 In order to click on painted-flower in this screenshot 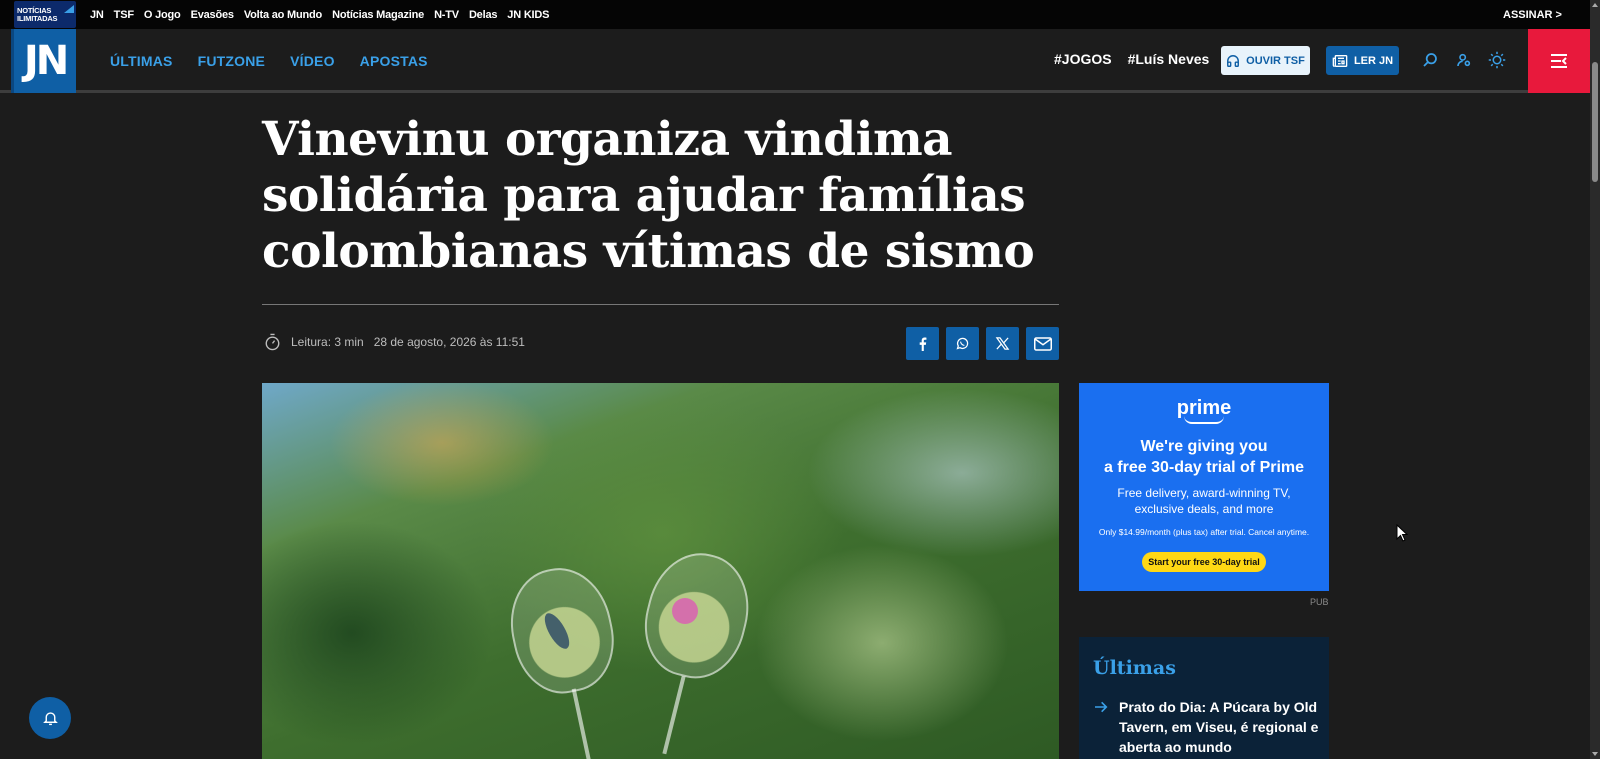, I will do `click(685, 611)`.